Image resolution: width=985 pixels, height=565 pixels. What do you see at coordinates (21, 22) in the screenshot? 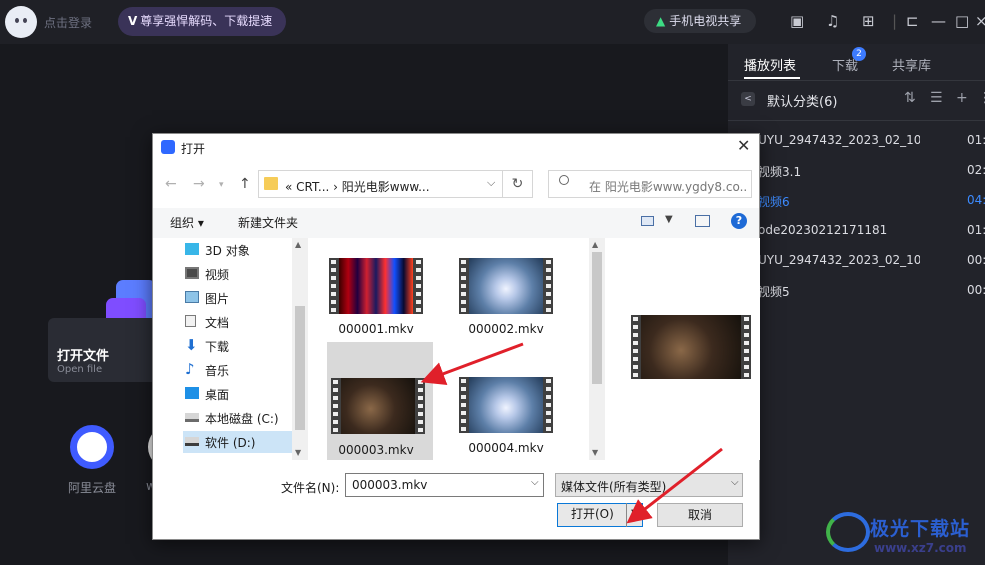
I see `avatar` at bounding box center [21, 22].